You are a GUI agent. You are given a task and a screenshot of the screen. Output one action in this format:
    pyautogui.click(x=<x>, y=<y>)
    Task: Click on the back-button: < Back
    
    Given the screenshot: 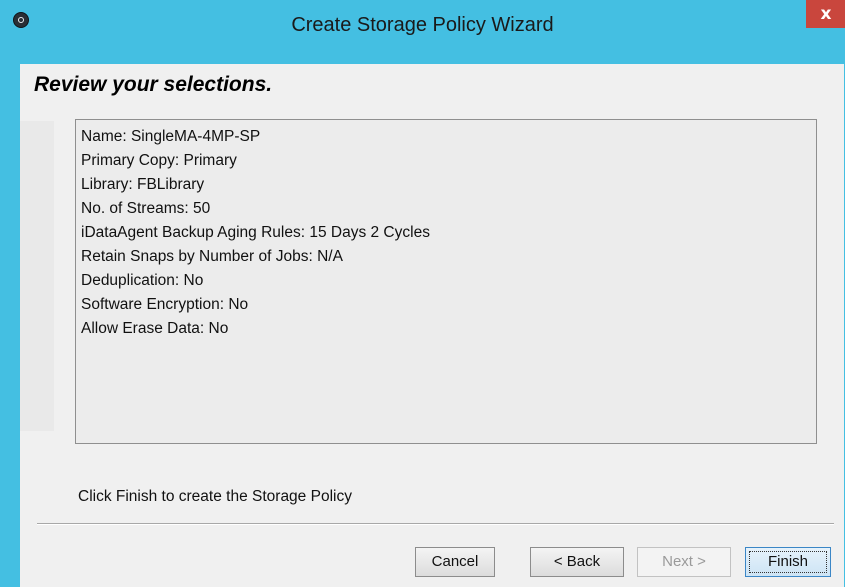 What is the action you would take?
    pyautogui.click(x=577, y=562)
    